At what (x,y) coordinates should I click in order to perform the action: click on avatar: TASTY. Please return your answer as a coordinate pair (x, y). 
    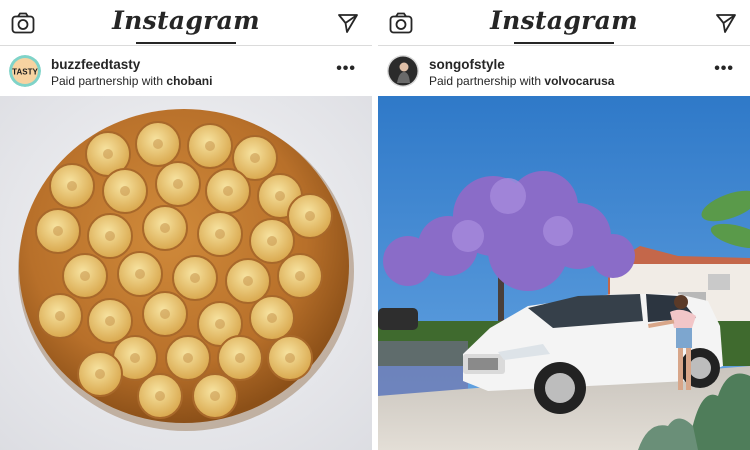
    Looking at the image, I should click on (25, 71).